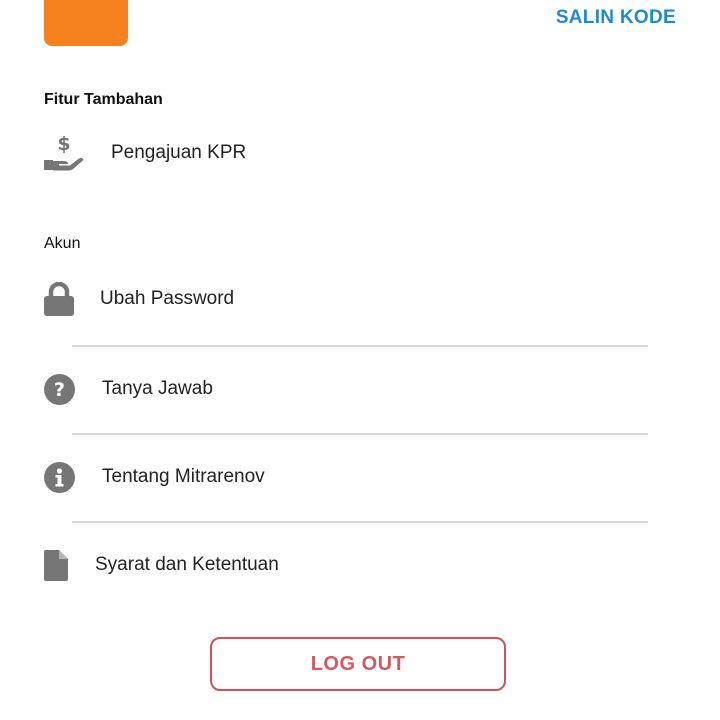 The image size is (720, 720). I want to click on hand-money-icon: $, so click(77, 152).